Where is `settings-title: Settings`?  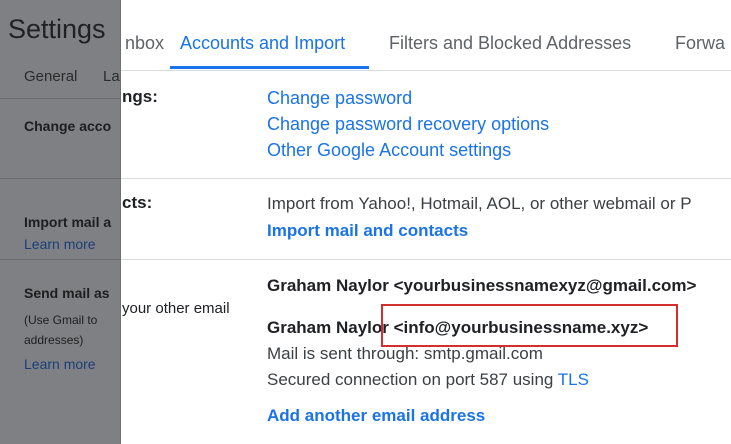 settings-title: Settings is located at coordinates (57, 29).